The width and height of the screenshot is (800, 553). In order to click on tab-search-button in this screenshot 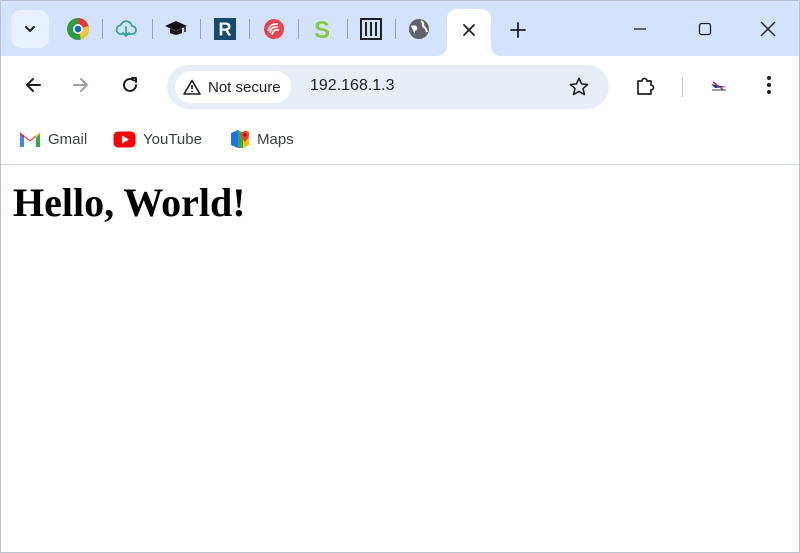, I will do `click(30, 29)`.